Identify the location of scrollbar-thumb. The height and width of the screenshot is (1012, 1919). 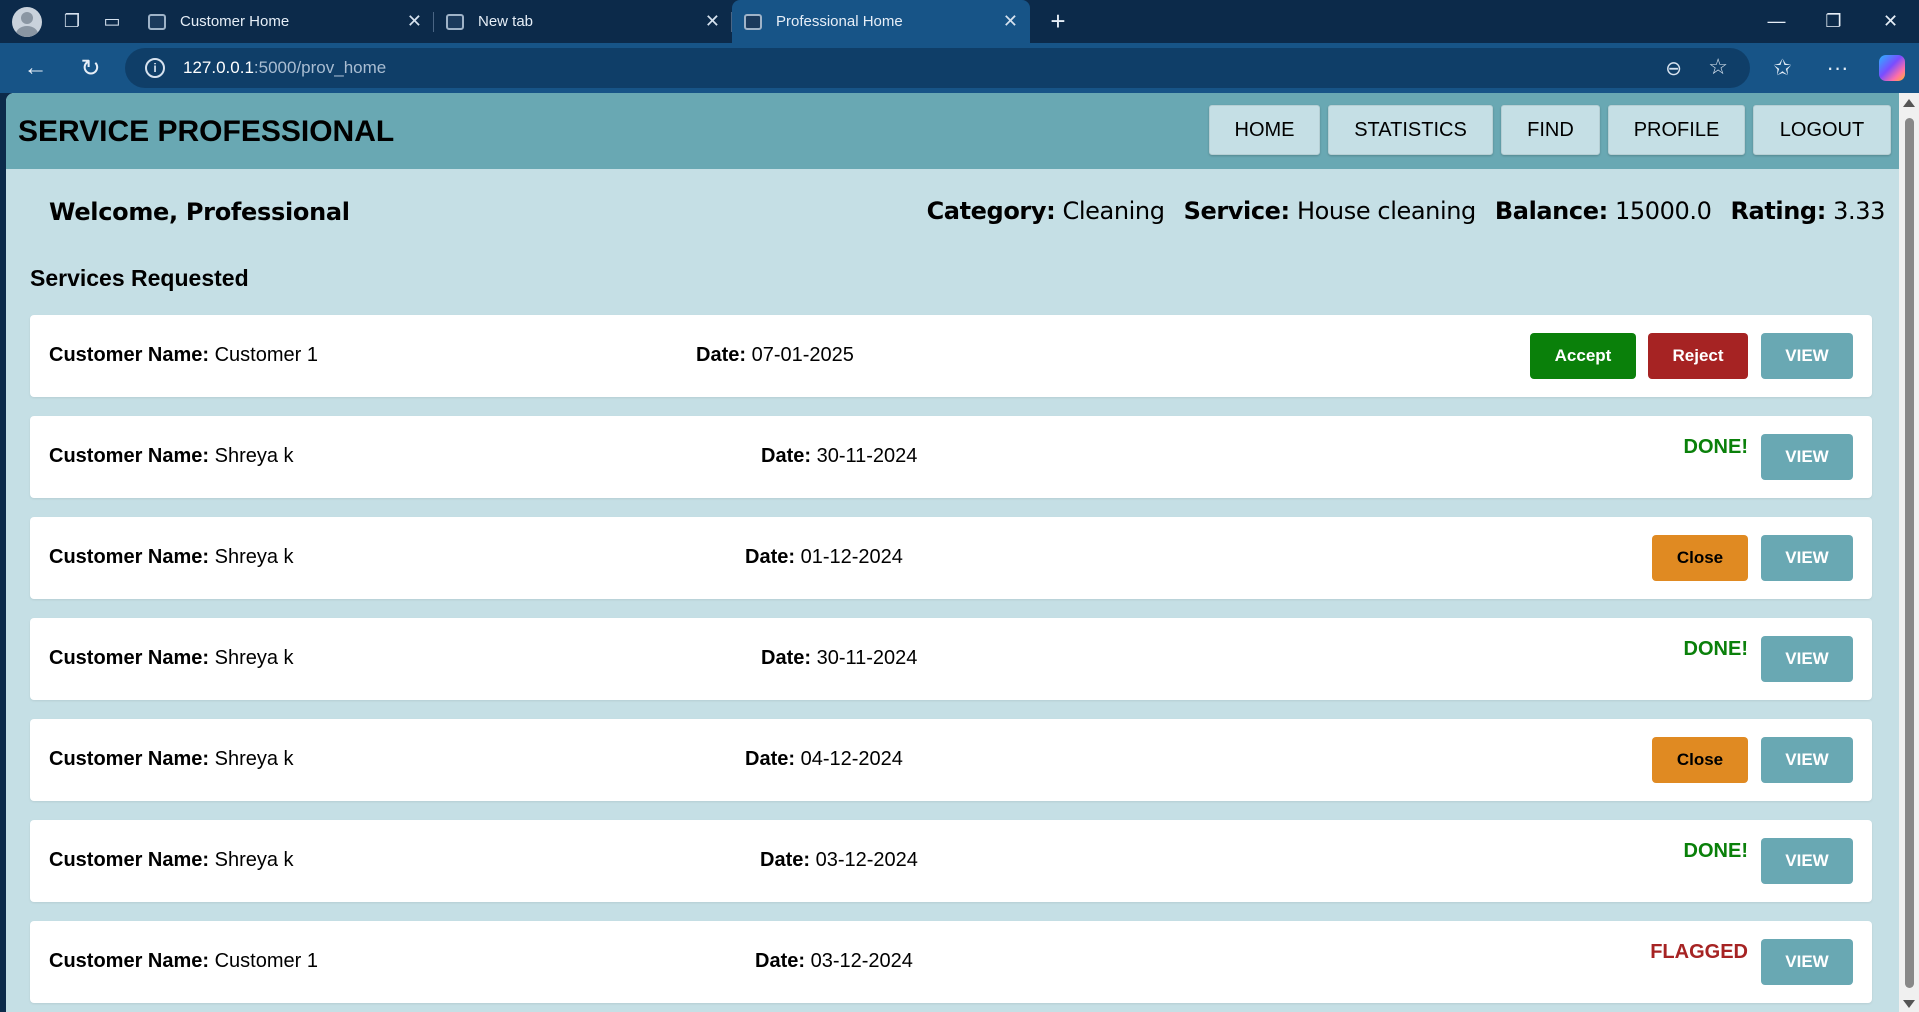
(1909, 553).